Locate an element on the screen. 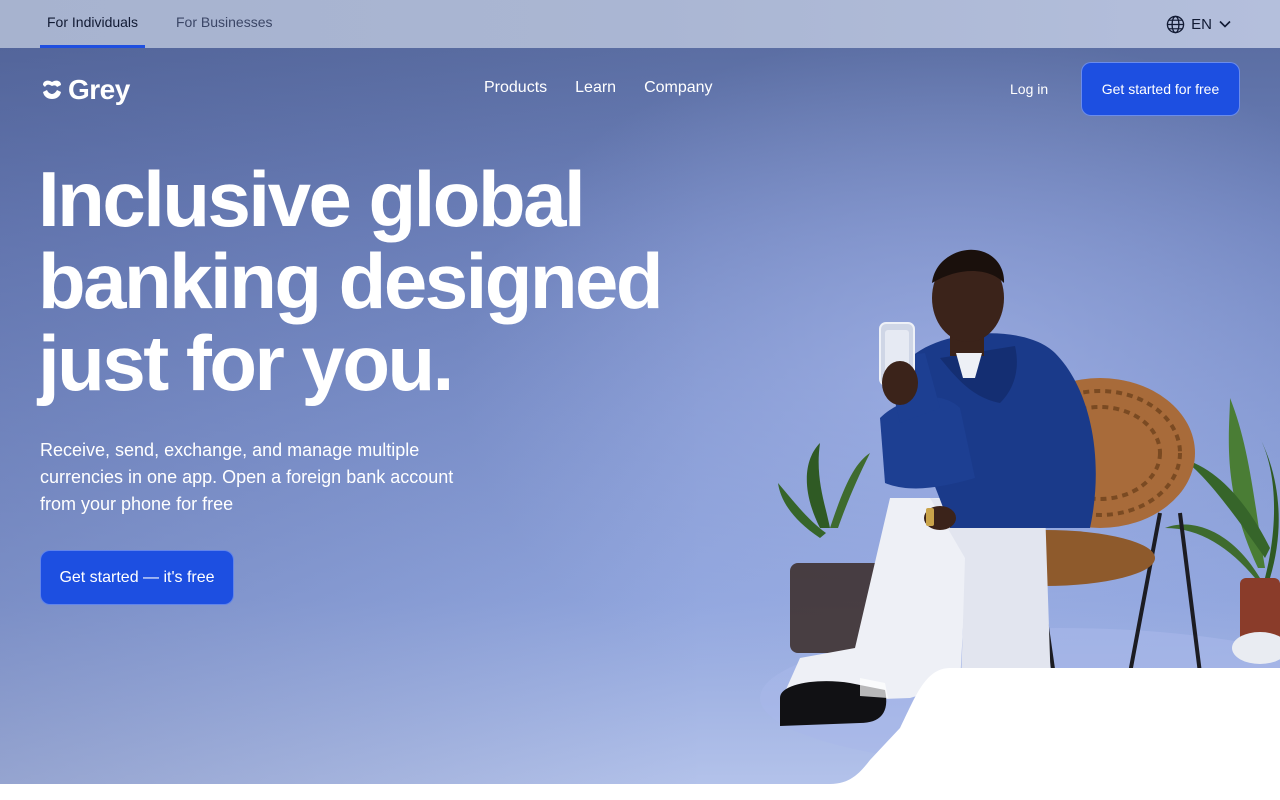 This screenshot has height=800, width=1280. language-selector: EN is located at coordinates (1199, 24).